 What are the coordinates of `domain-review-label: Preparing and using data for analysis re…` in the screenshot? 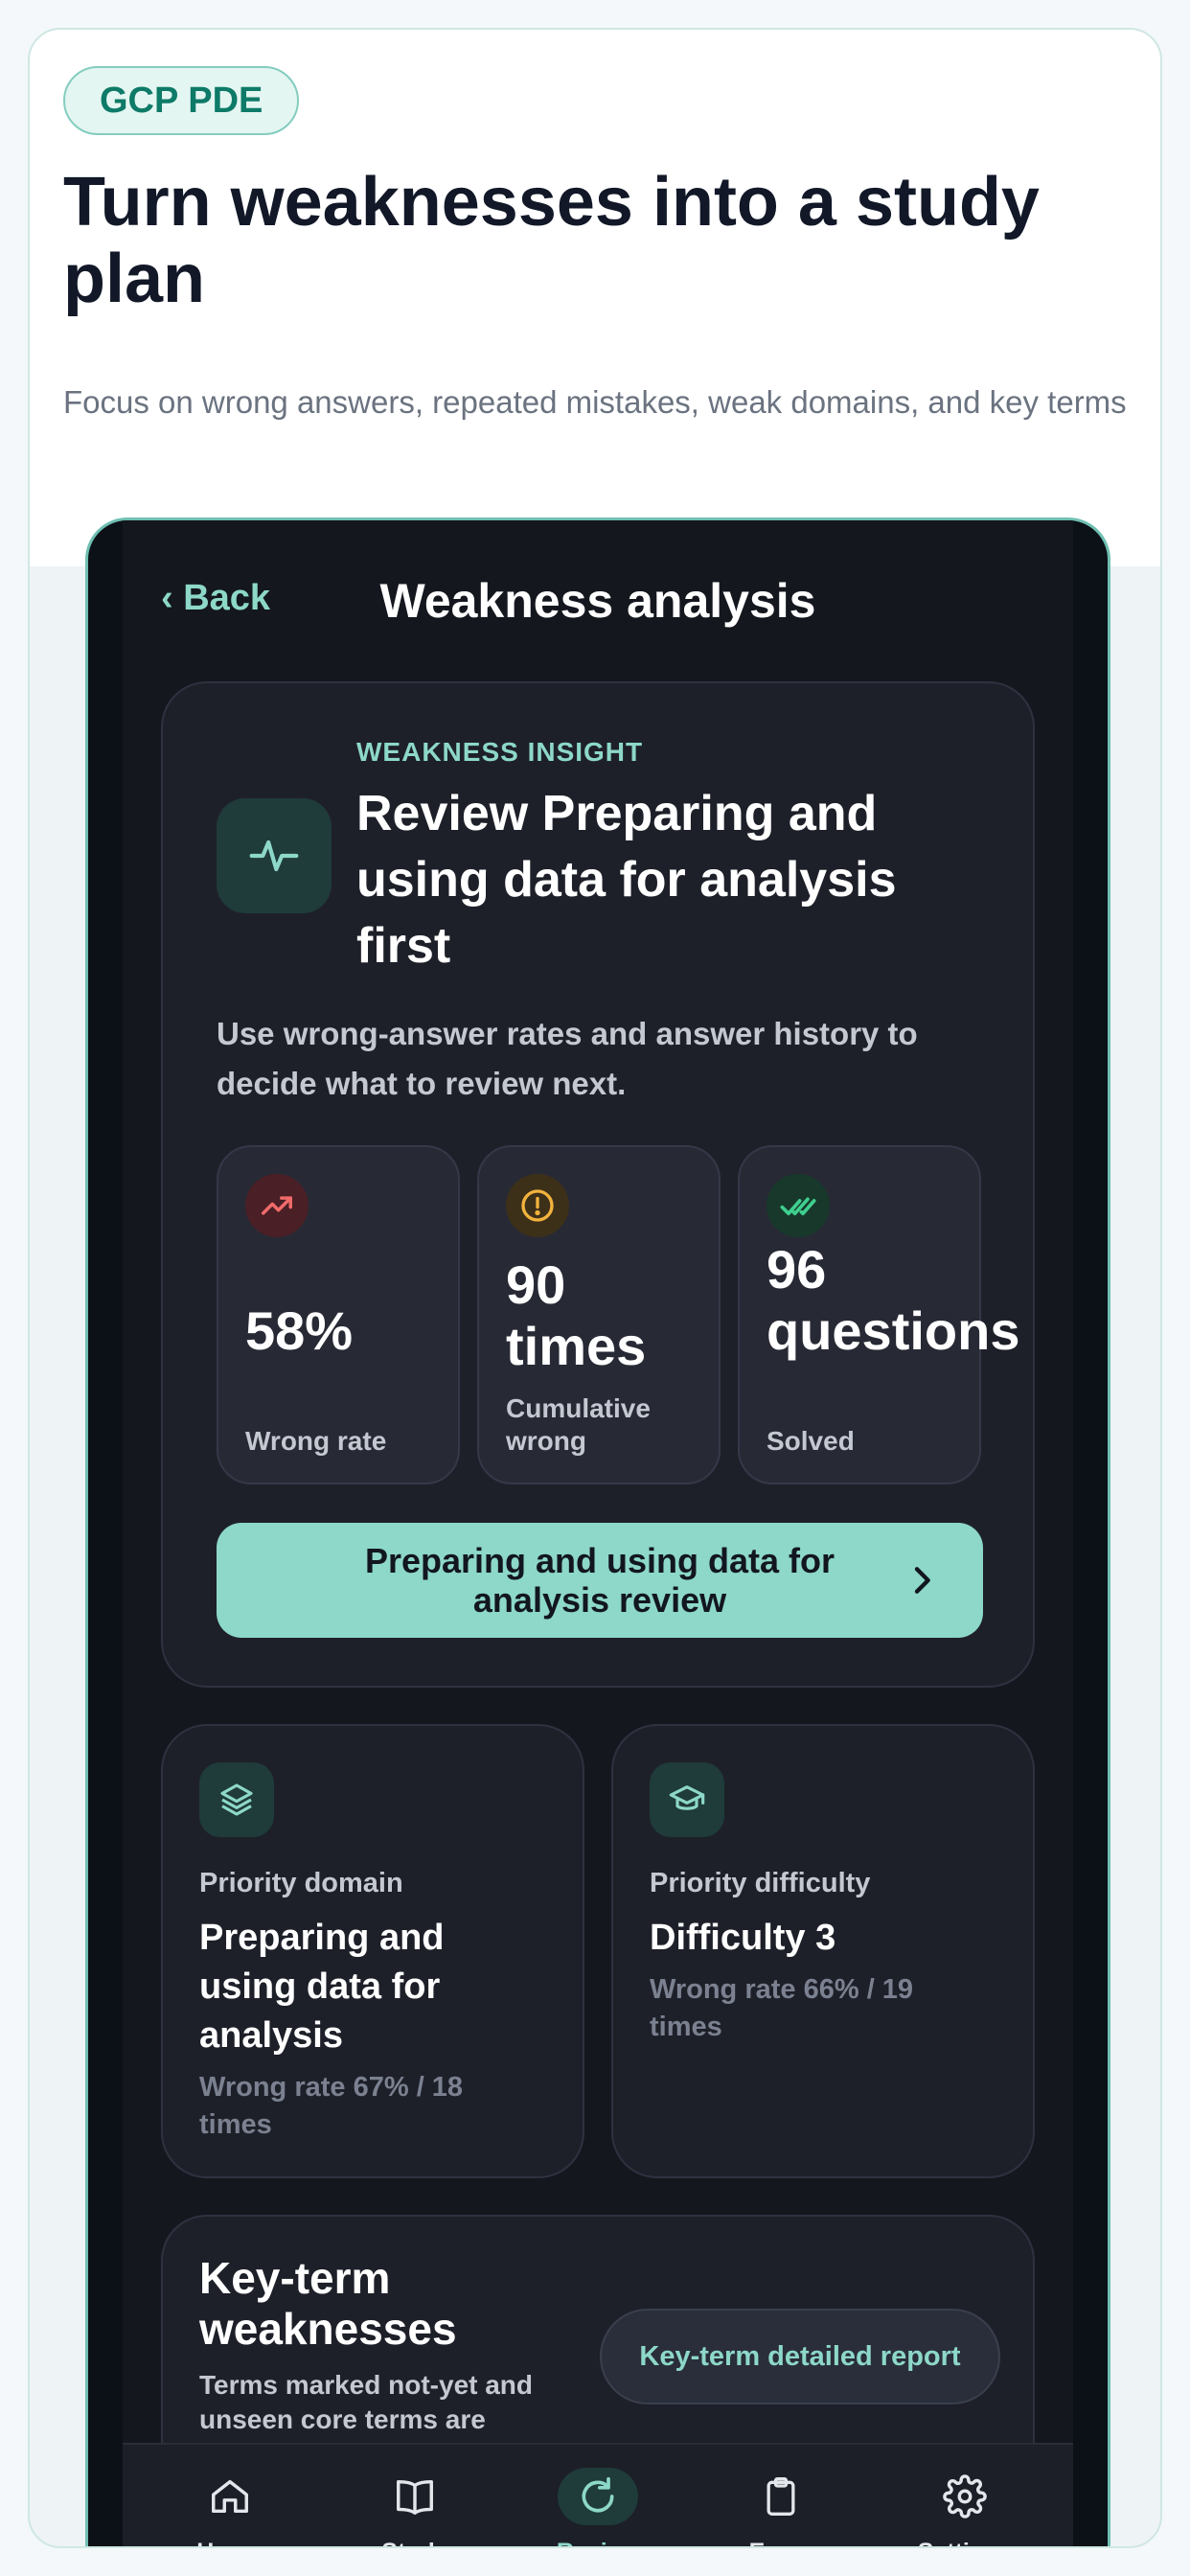 It's located at (600, 1580).